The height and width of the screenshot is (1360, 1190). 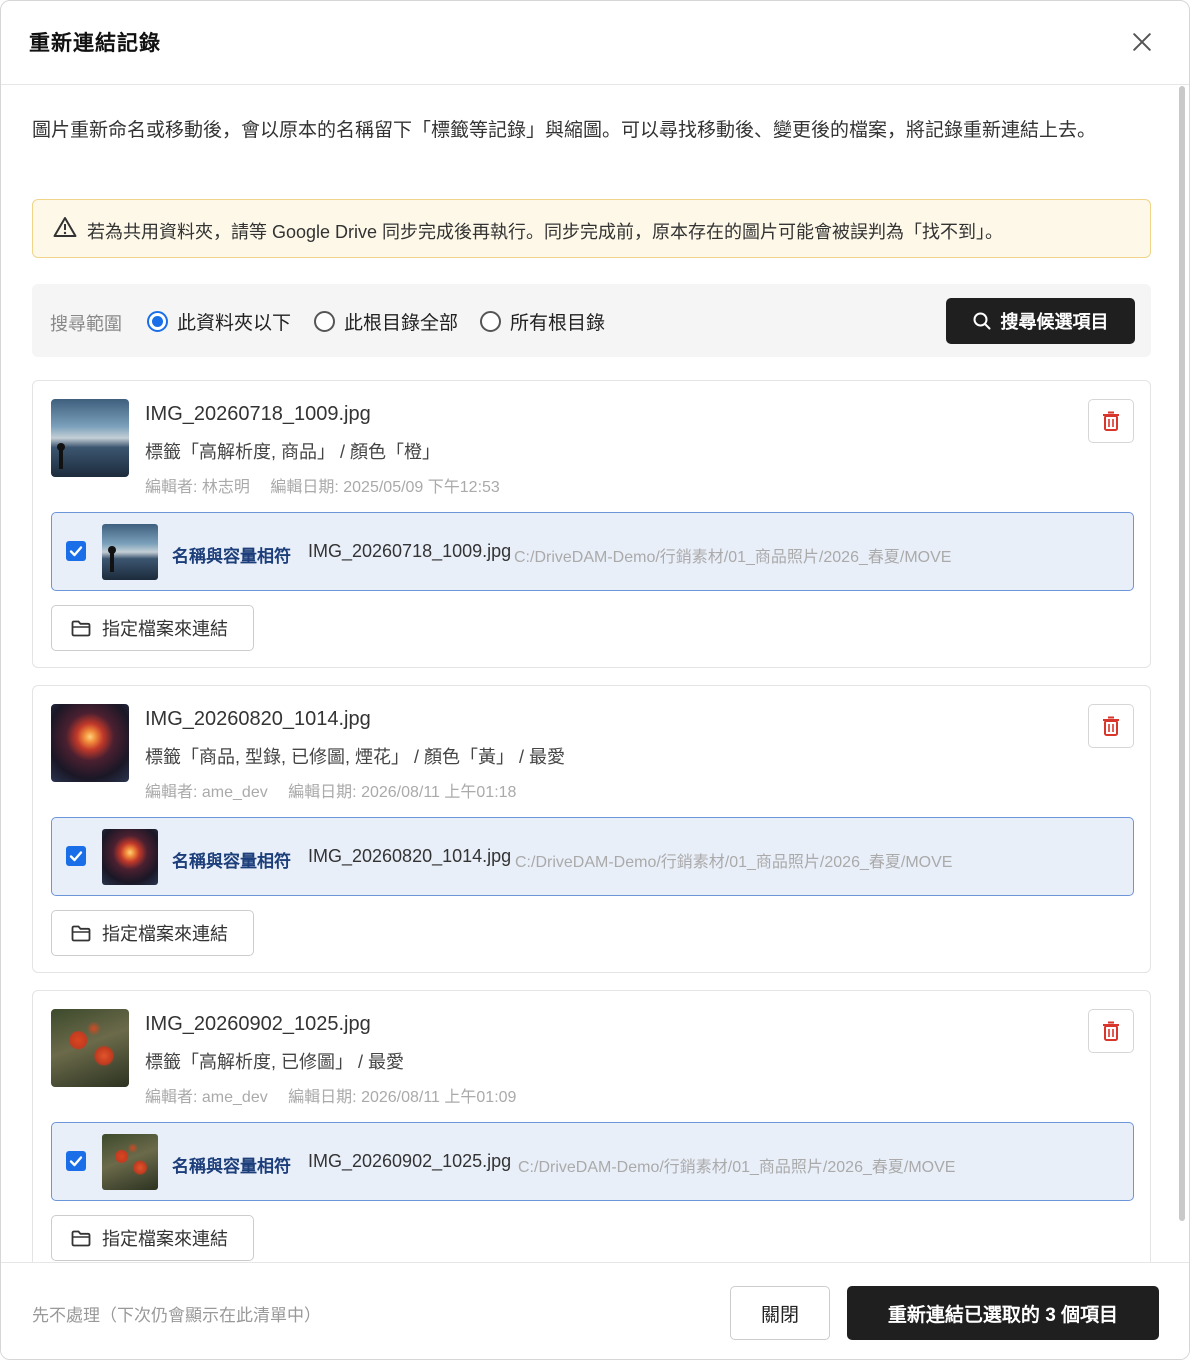 What do you see at coordinates (293, 452) in the screenshot?
I see `record-tags: 標籤「高解析度, 商品」 / 顏色「橙」` at bounding box center [293, 452].